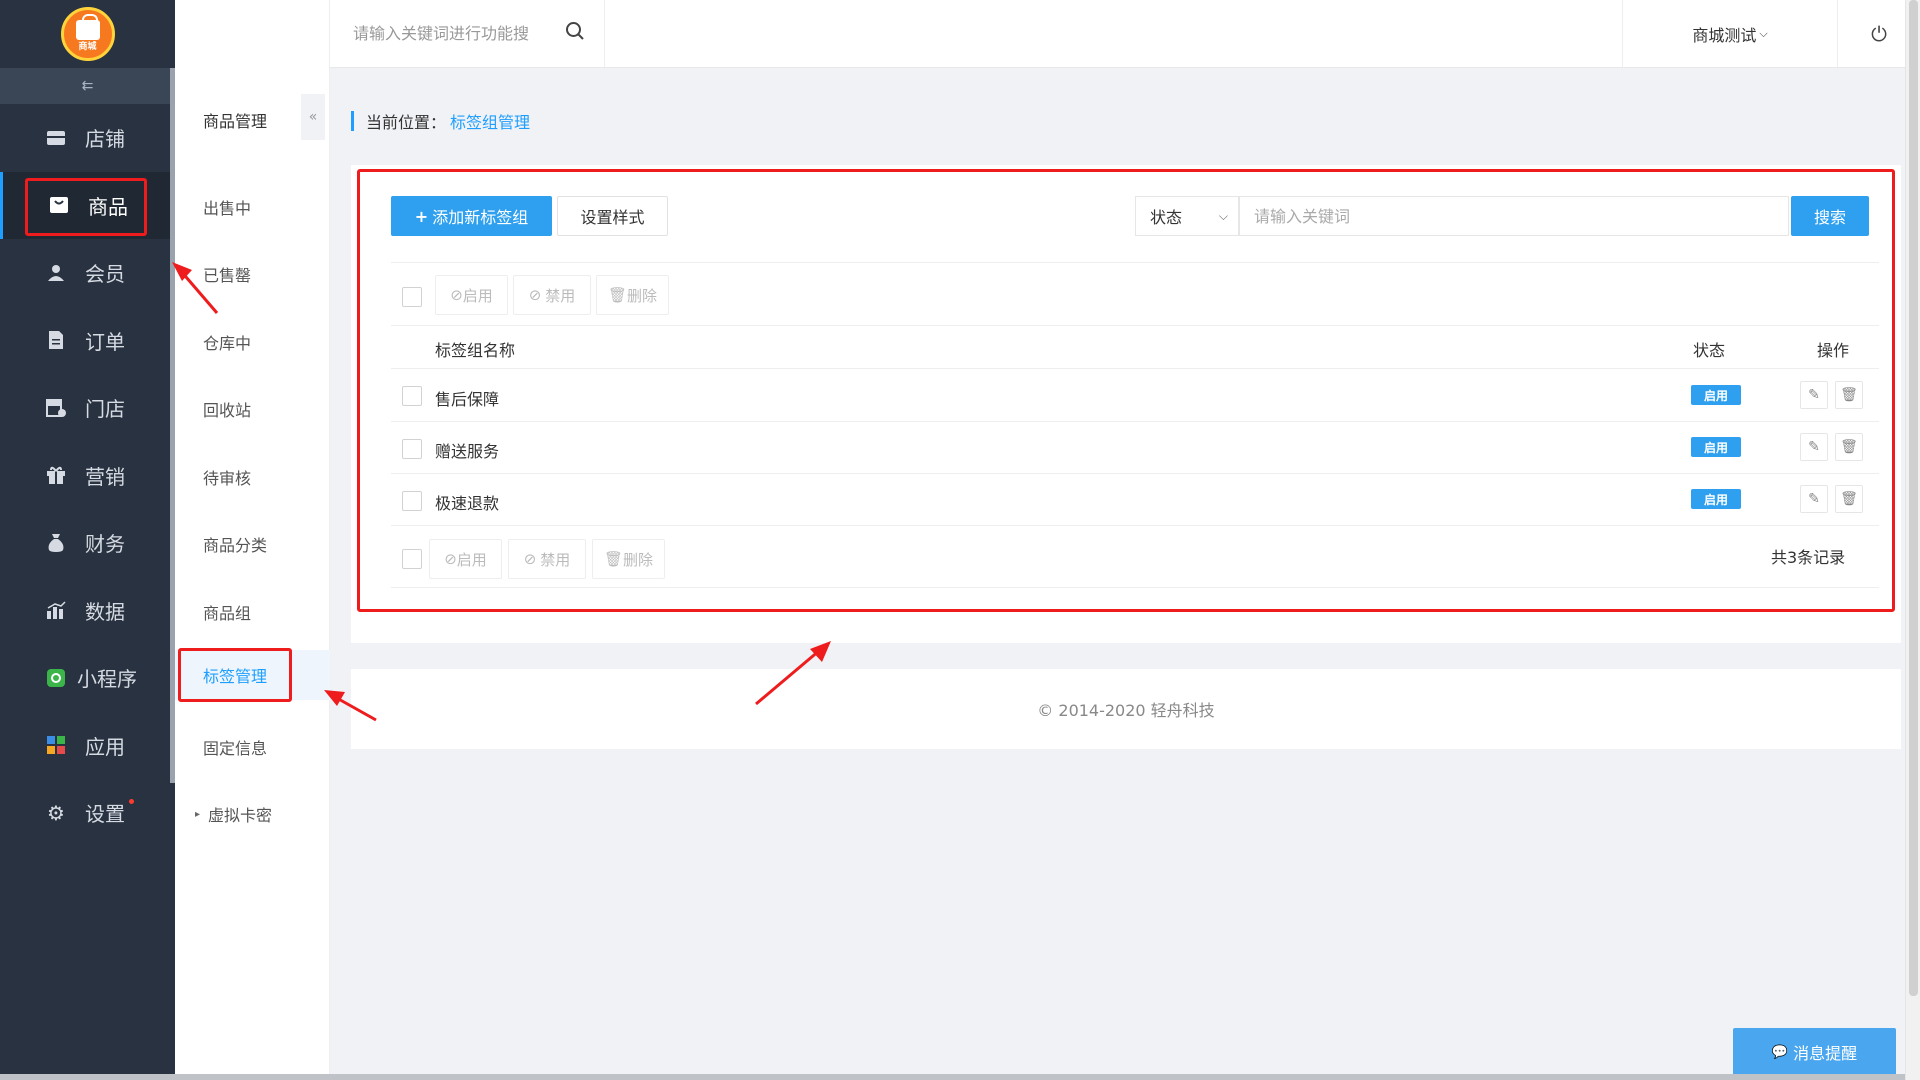 This screenshot has height=1080, width=1920. I want to click on document-icon, so click(56, 340).